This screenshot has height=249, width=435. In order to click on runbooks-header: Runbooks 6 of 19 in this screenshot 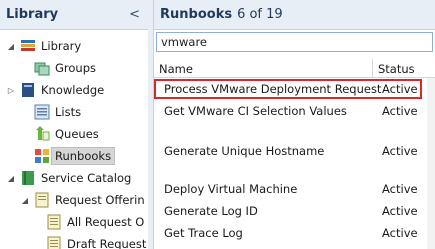, I will do `click(294, 15)`.